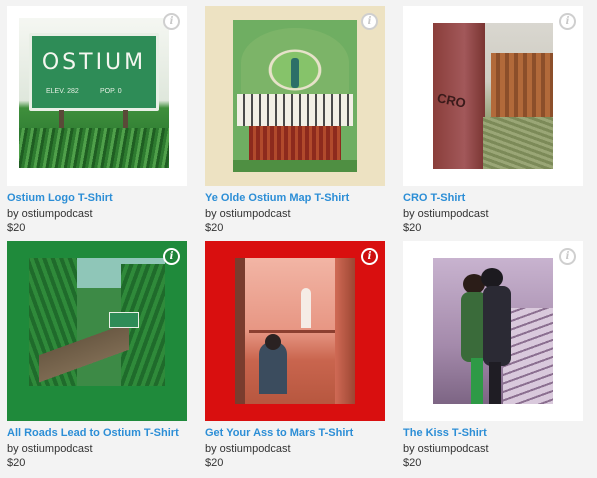 Image resolution: width=597 pixels, height=478 pixels. I want to click on product-title: Ostium Logo T-Shirt, so click(97, 198).